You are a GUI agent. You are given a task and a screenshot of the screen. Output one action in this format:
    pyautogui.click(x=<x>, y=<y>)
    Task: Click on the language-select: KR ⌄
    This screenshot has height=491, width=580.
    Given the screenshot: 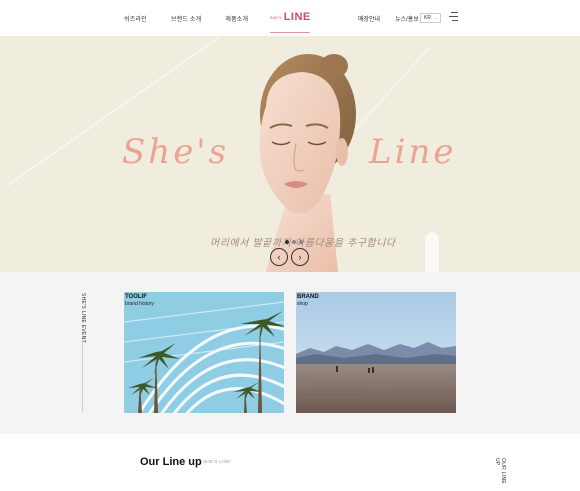 What is the action you would take?
    pyautogui.click(x=430, y=18)
    